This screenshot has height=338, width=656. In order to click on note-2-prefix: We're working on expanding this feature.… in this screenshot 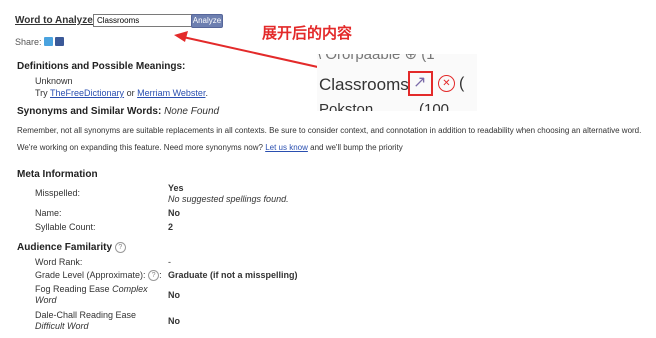, I will do `click(140, 147)`.